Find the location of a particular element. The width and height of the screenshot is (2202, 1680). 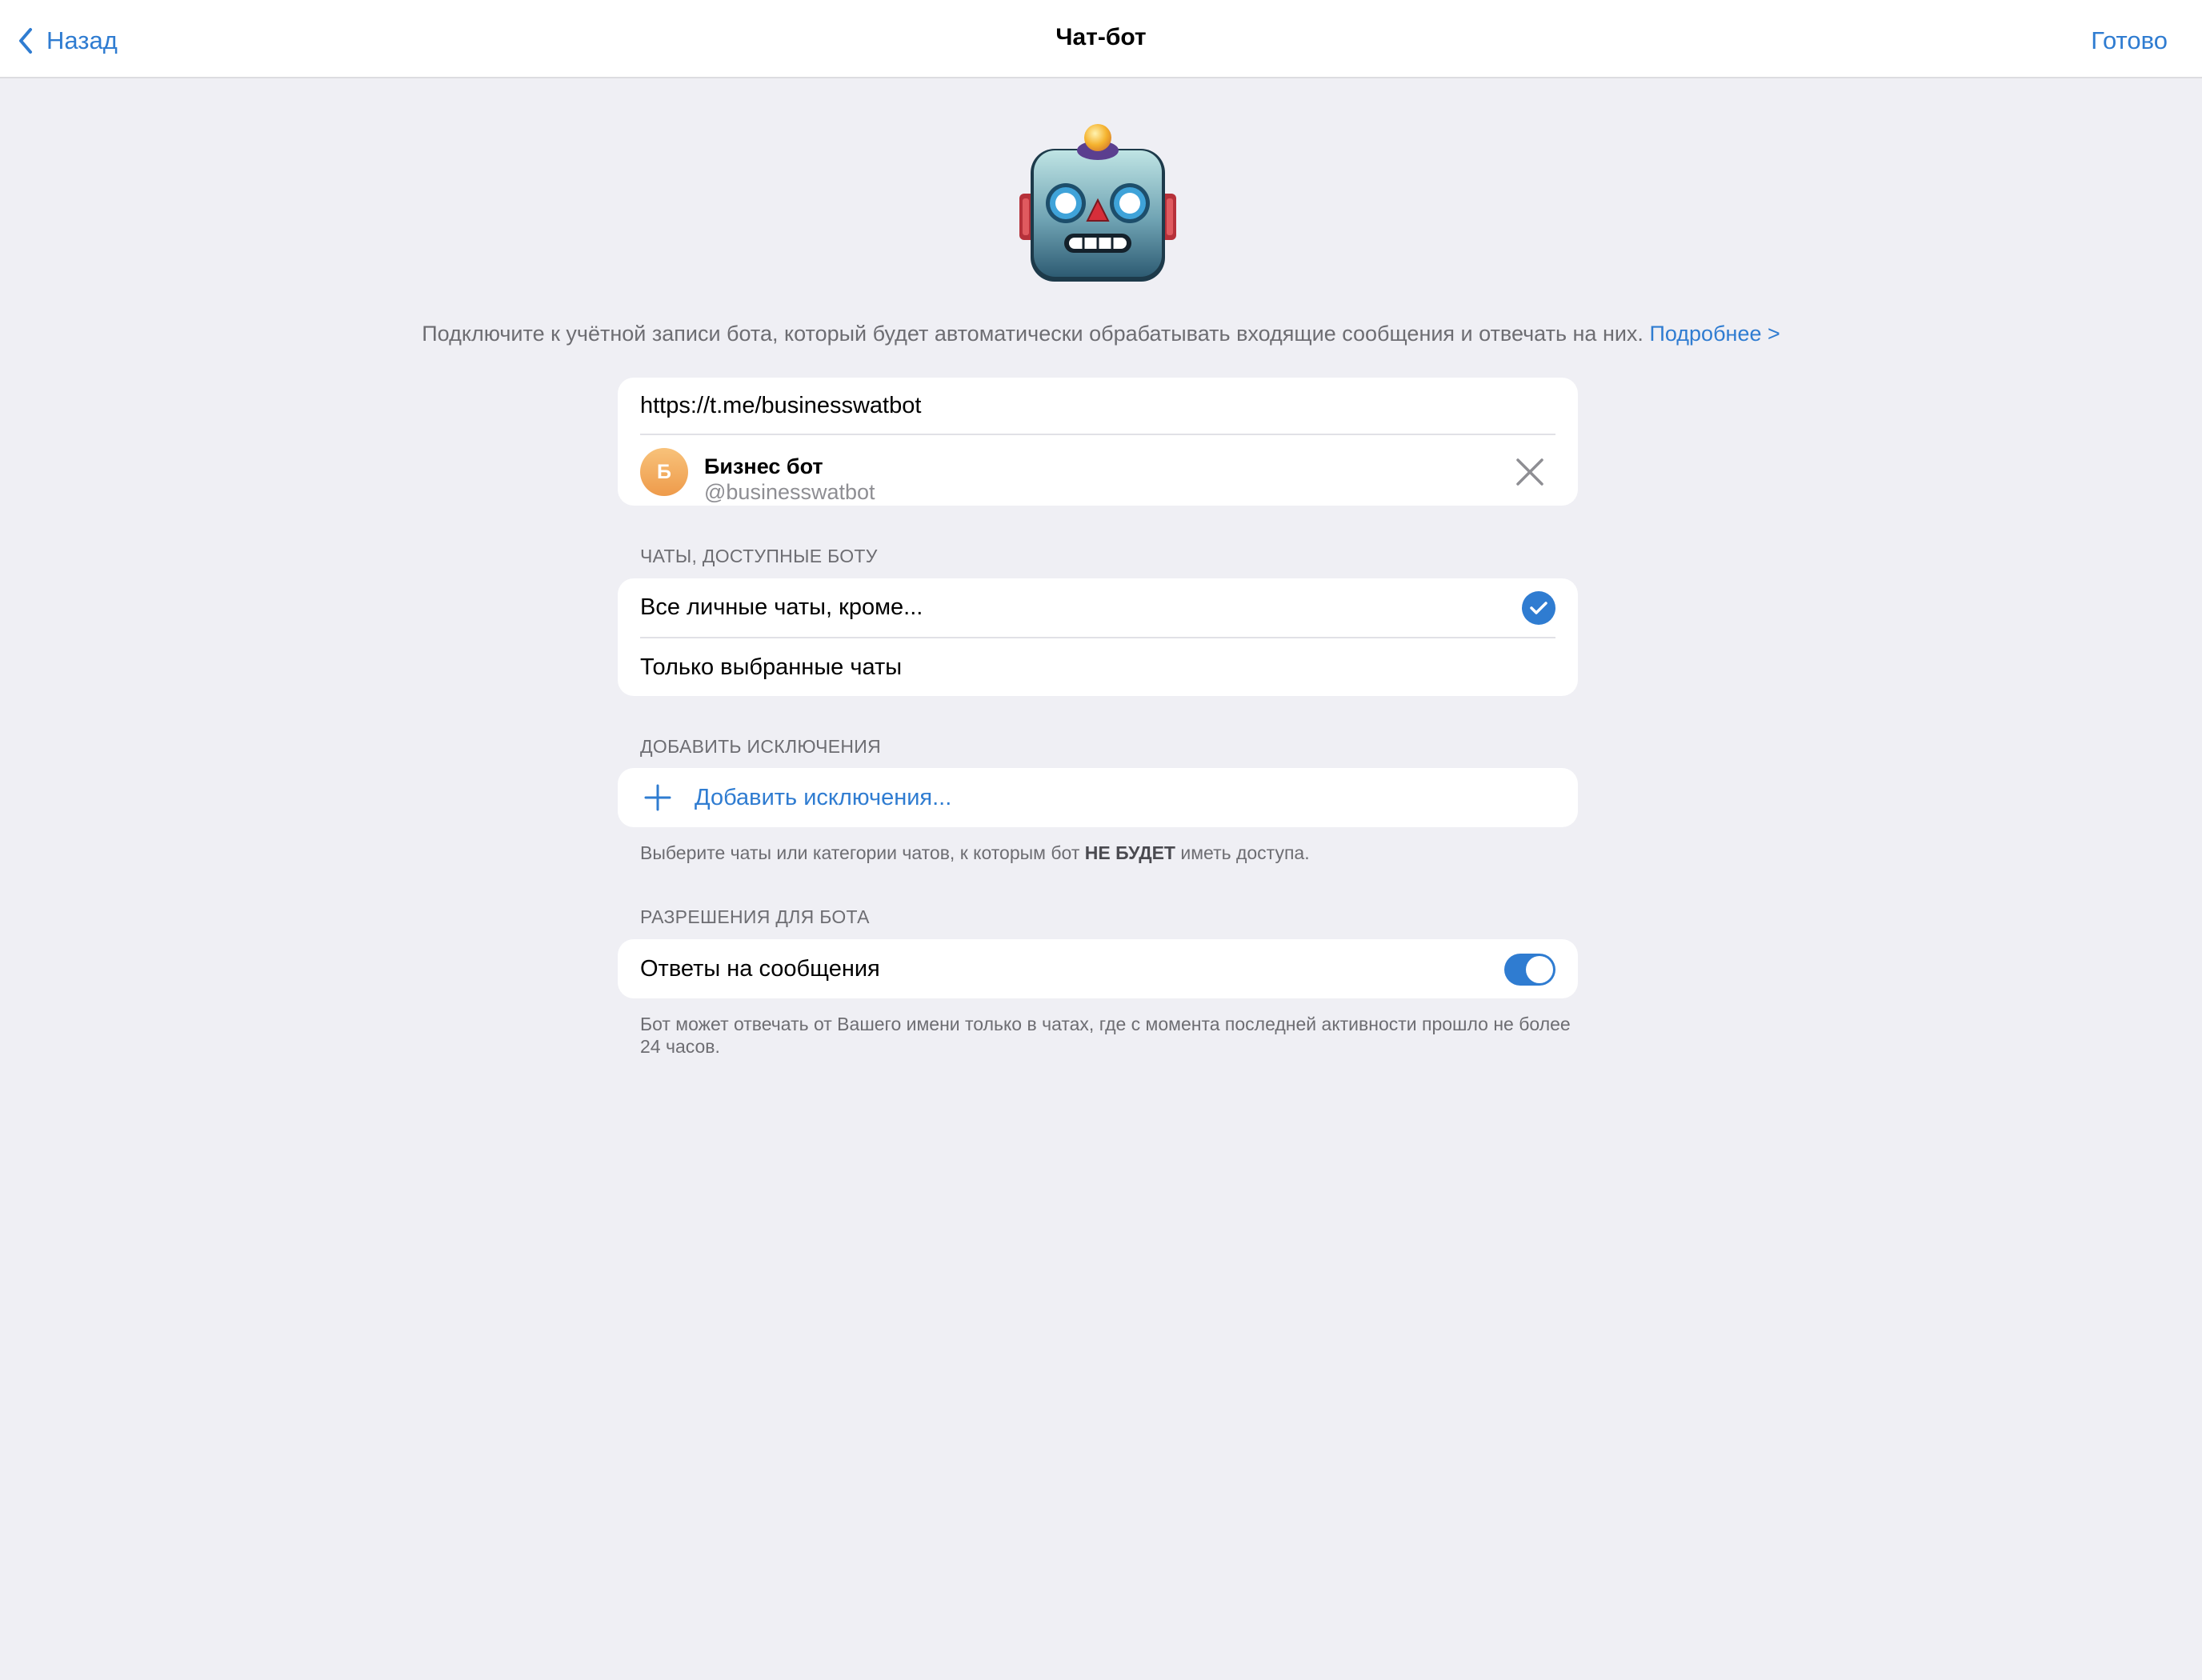

done-button: Готово is located at coordinates (2129, 40).